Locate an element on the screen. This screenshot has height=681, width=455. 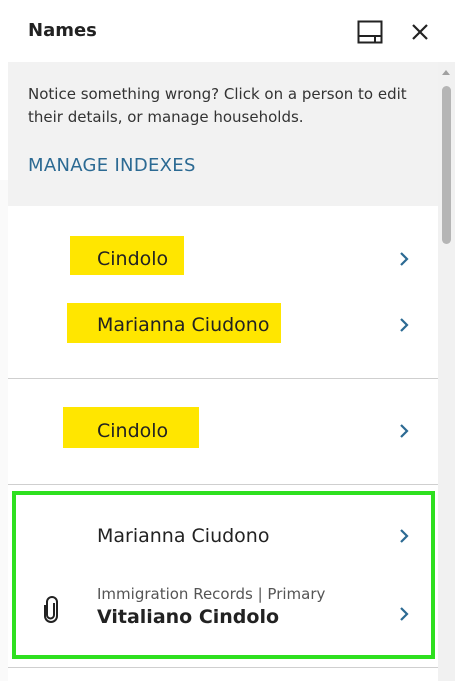
panel-header: Names is located at coordinates (231, 31).